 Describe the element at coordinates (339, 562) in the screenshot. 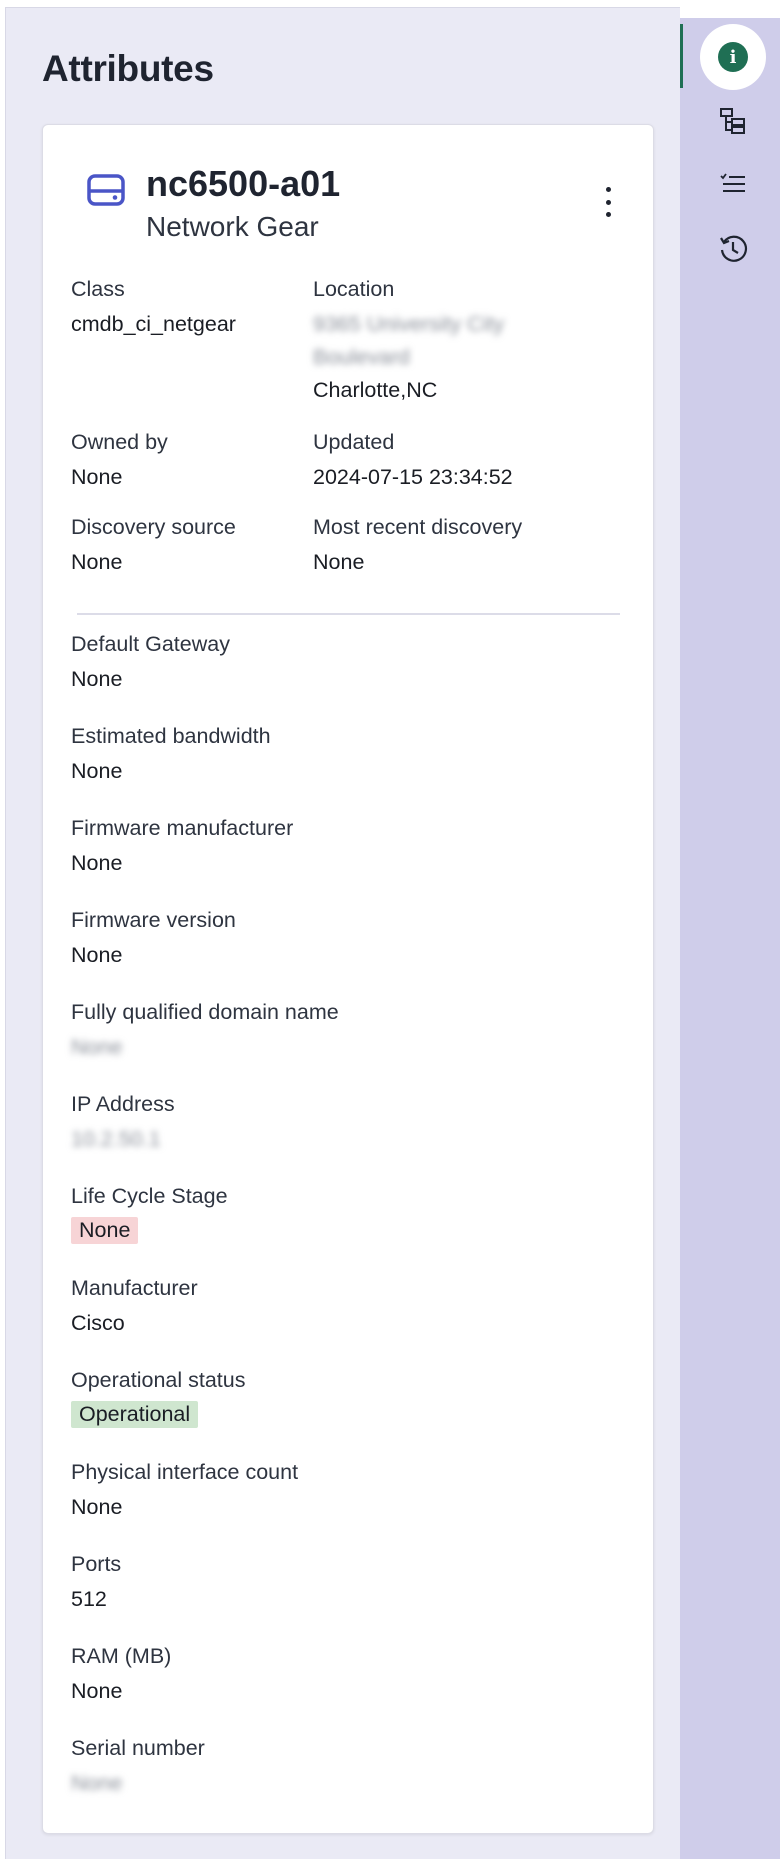

I see `most-recent-discovery-value: None` at that location.